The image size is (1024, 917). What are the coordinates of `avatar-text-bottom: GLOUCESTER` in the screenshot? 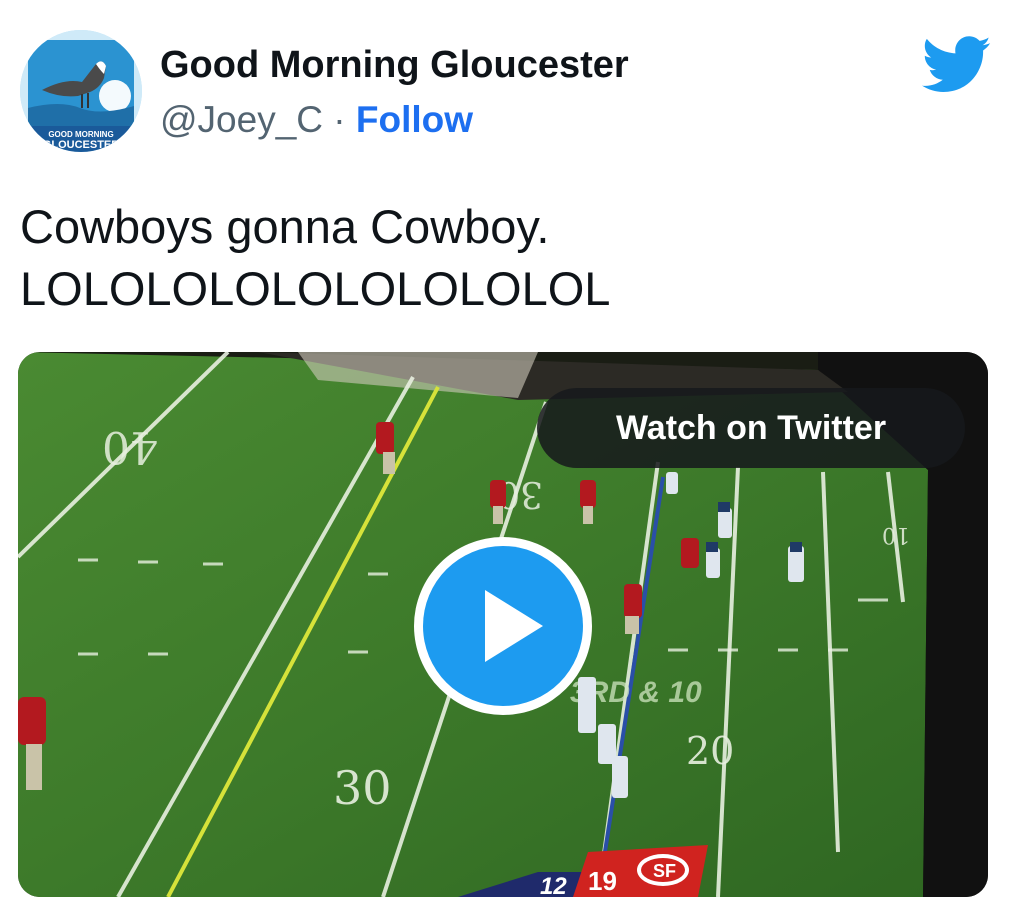 It's located at (81, 145).